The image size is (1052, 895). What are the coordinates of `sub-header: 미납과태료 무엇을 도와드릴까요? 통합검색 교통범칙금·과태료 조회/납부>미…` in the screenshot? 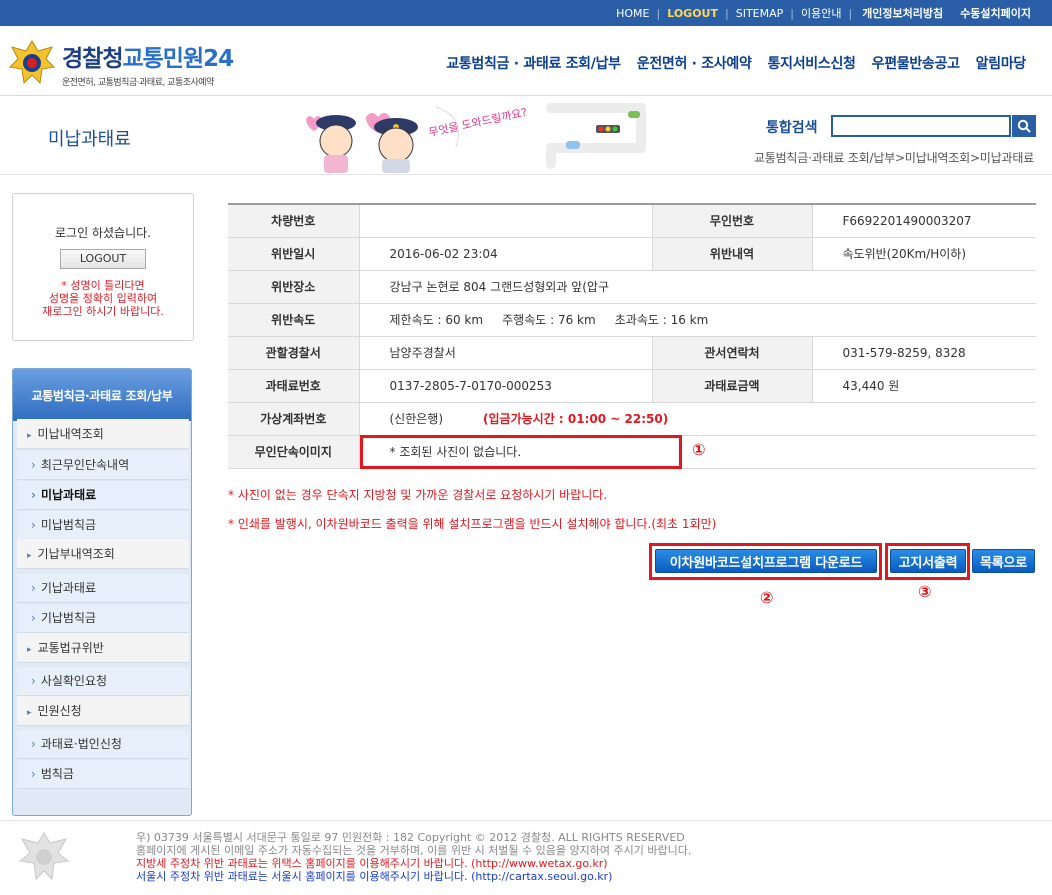 It's located at (526, 136).